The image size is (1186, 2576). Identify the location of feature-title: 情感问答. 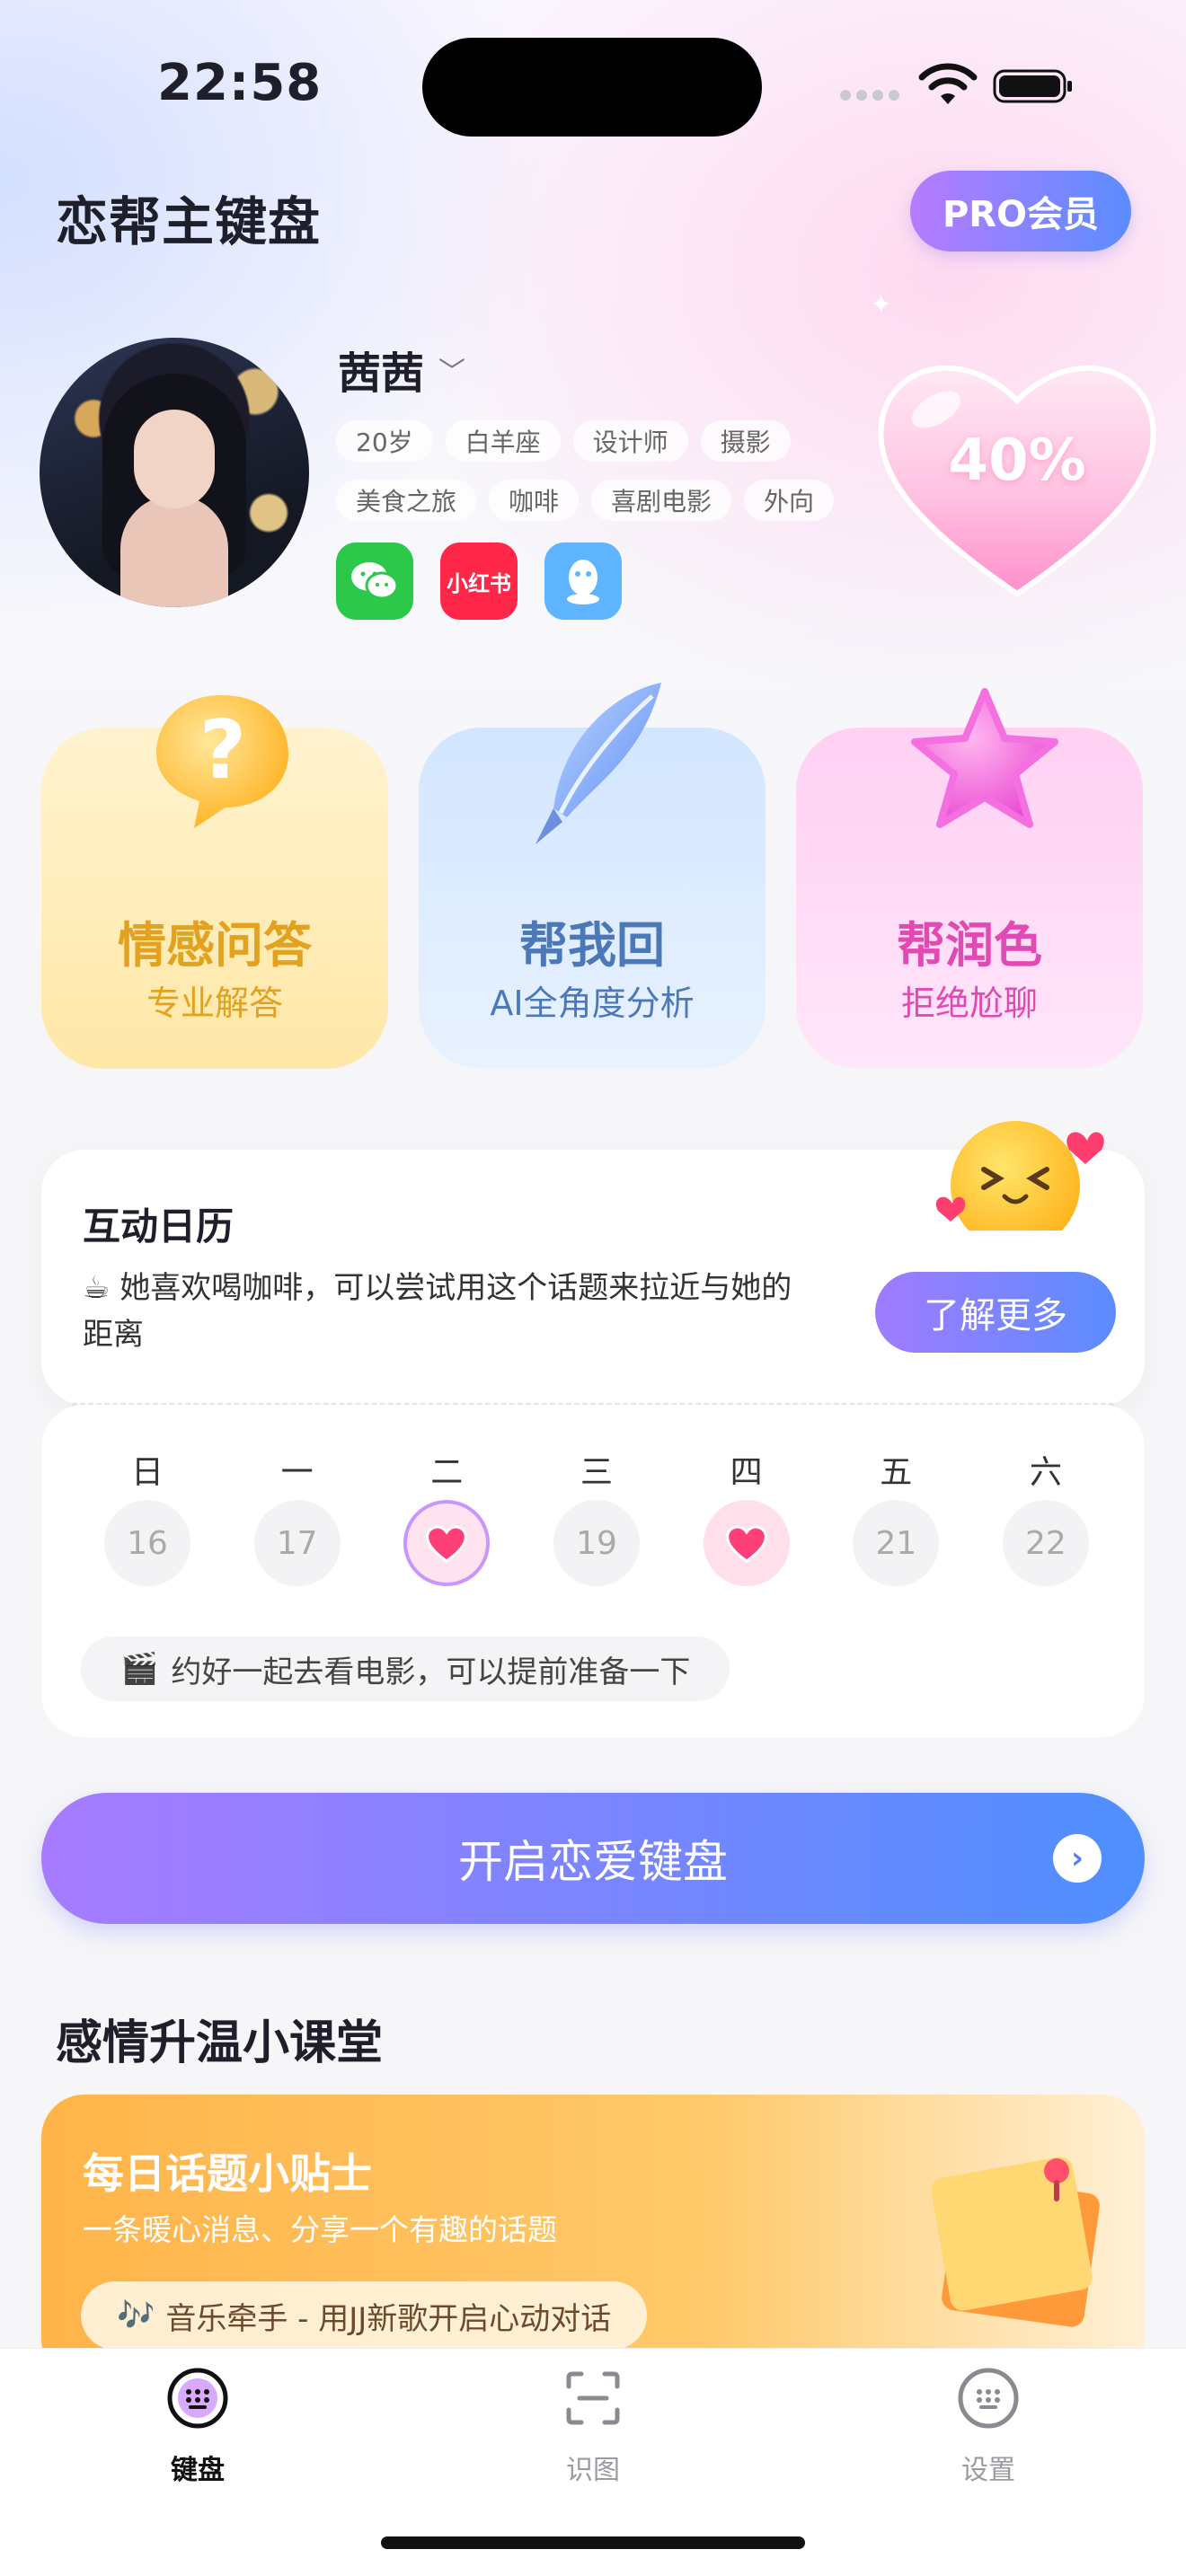
(215, 945).